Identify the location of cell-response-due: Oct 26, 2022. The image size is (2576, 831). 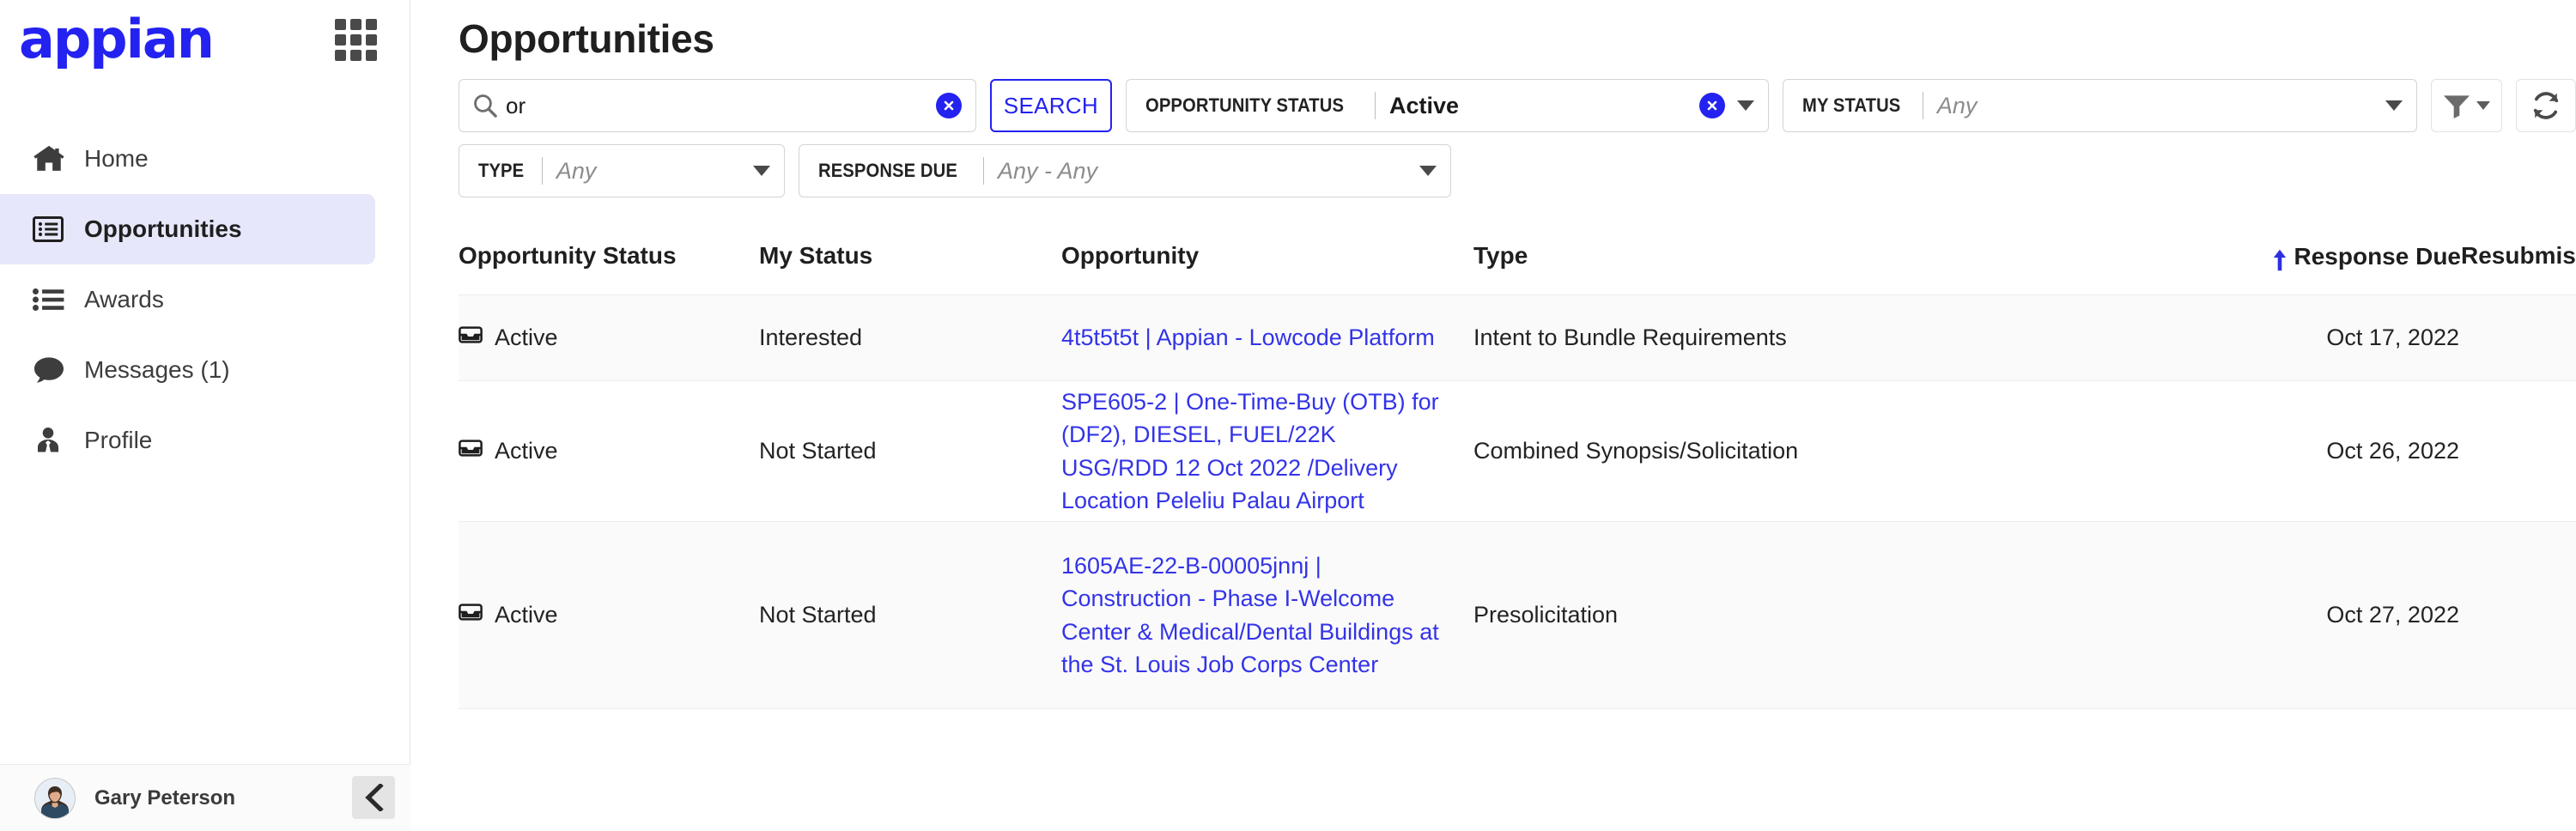
(2392, 451).